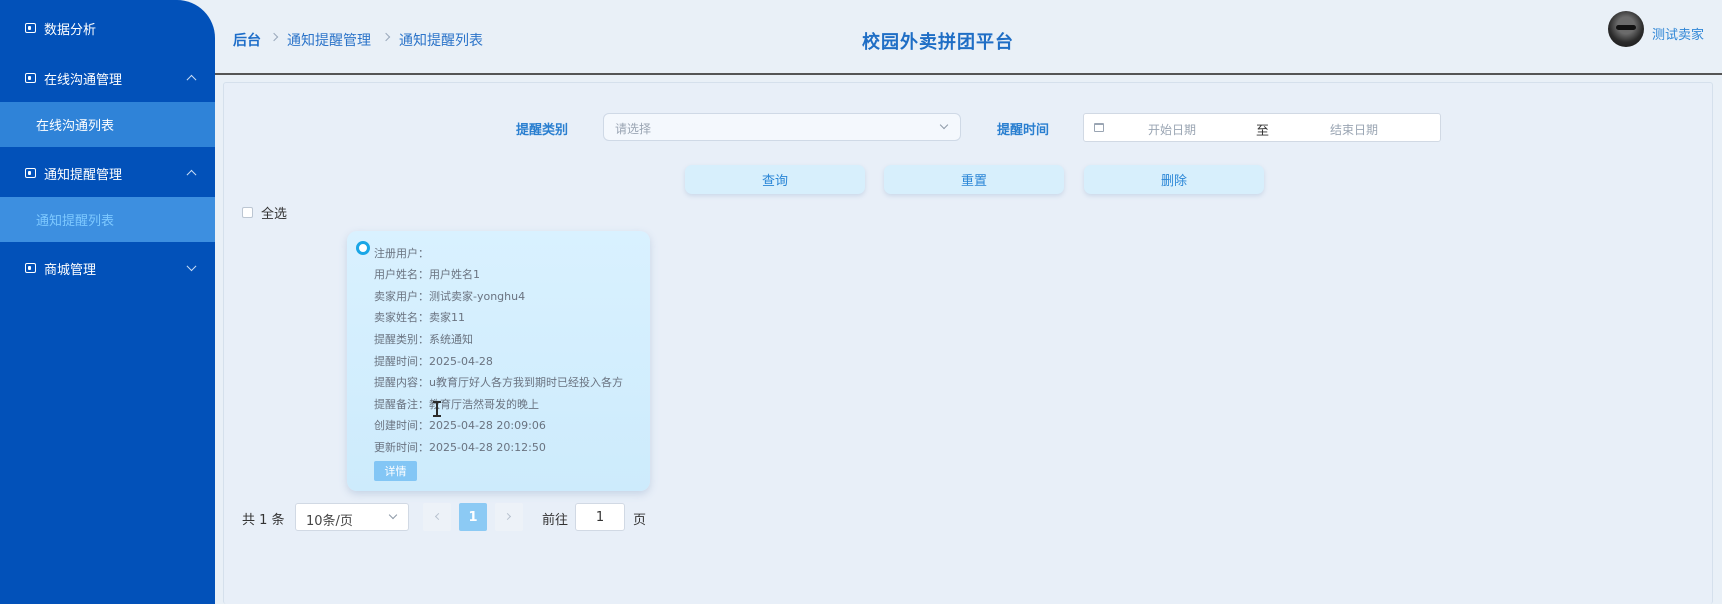 The width and height of the screenshot is (1722, 604). What do you see at coordinates (450, 296) in the screenshot?
I see `card-field-seller-user: 卖家用户：测试卖家-yonghu4` at bounding box center [450, 296].